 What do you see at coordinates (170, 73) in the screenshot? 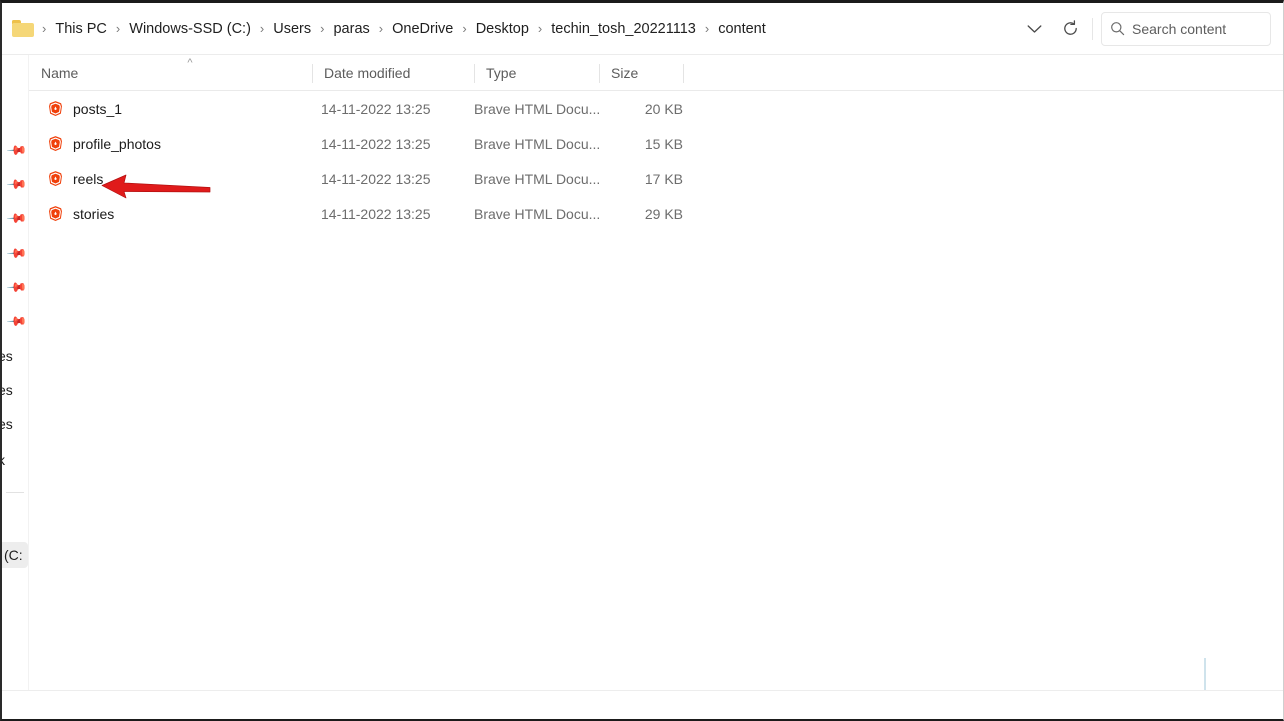
I see `column-header-name: Name` at bounding box center [170, 73].